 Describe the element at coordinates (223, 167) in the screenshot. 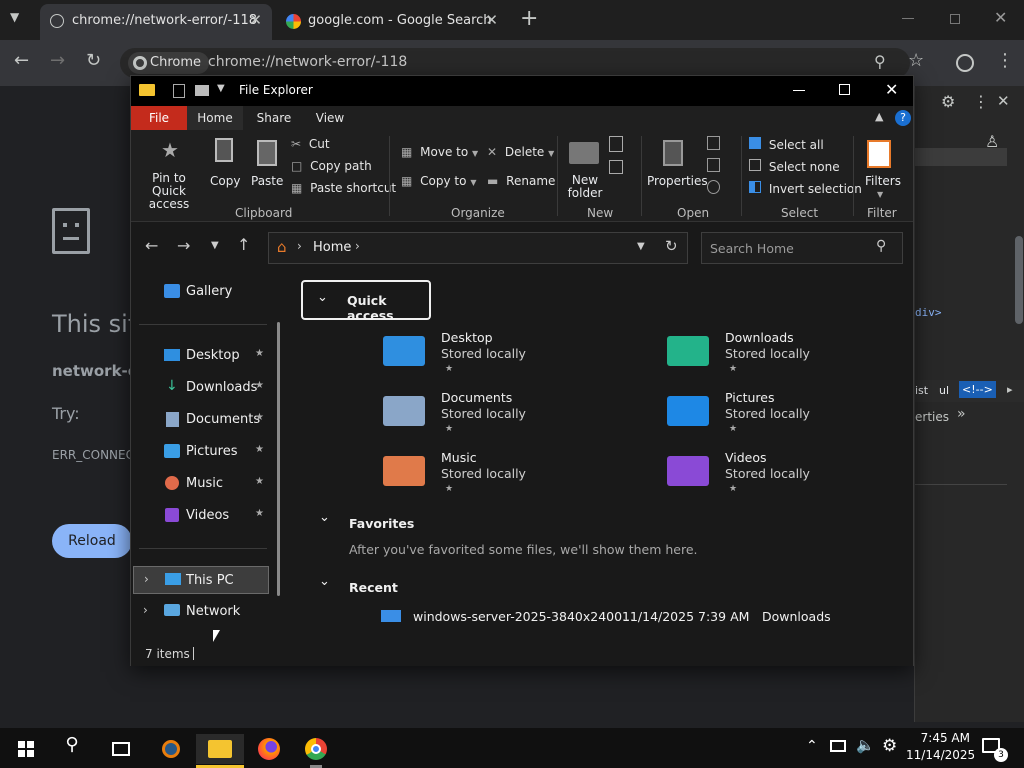

I see `copy-button: Copy` at that location.